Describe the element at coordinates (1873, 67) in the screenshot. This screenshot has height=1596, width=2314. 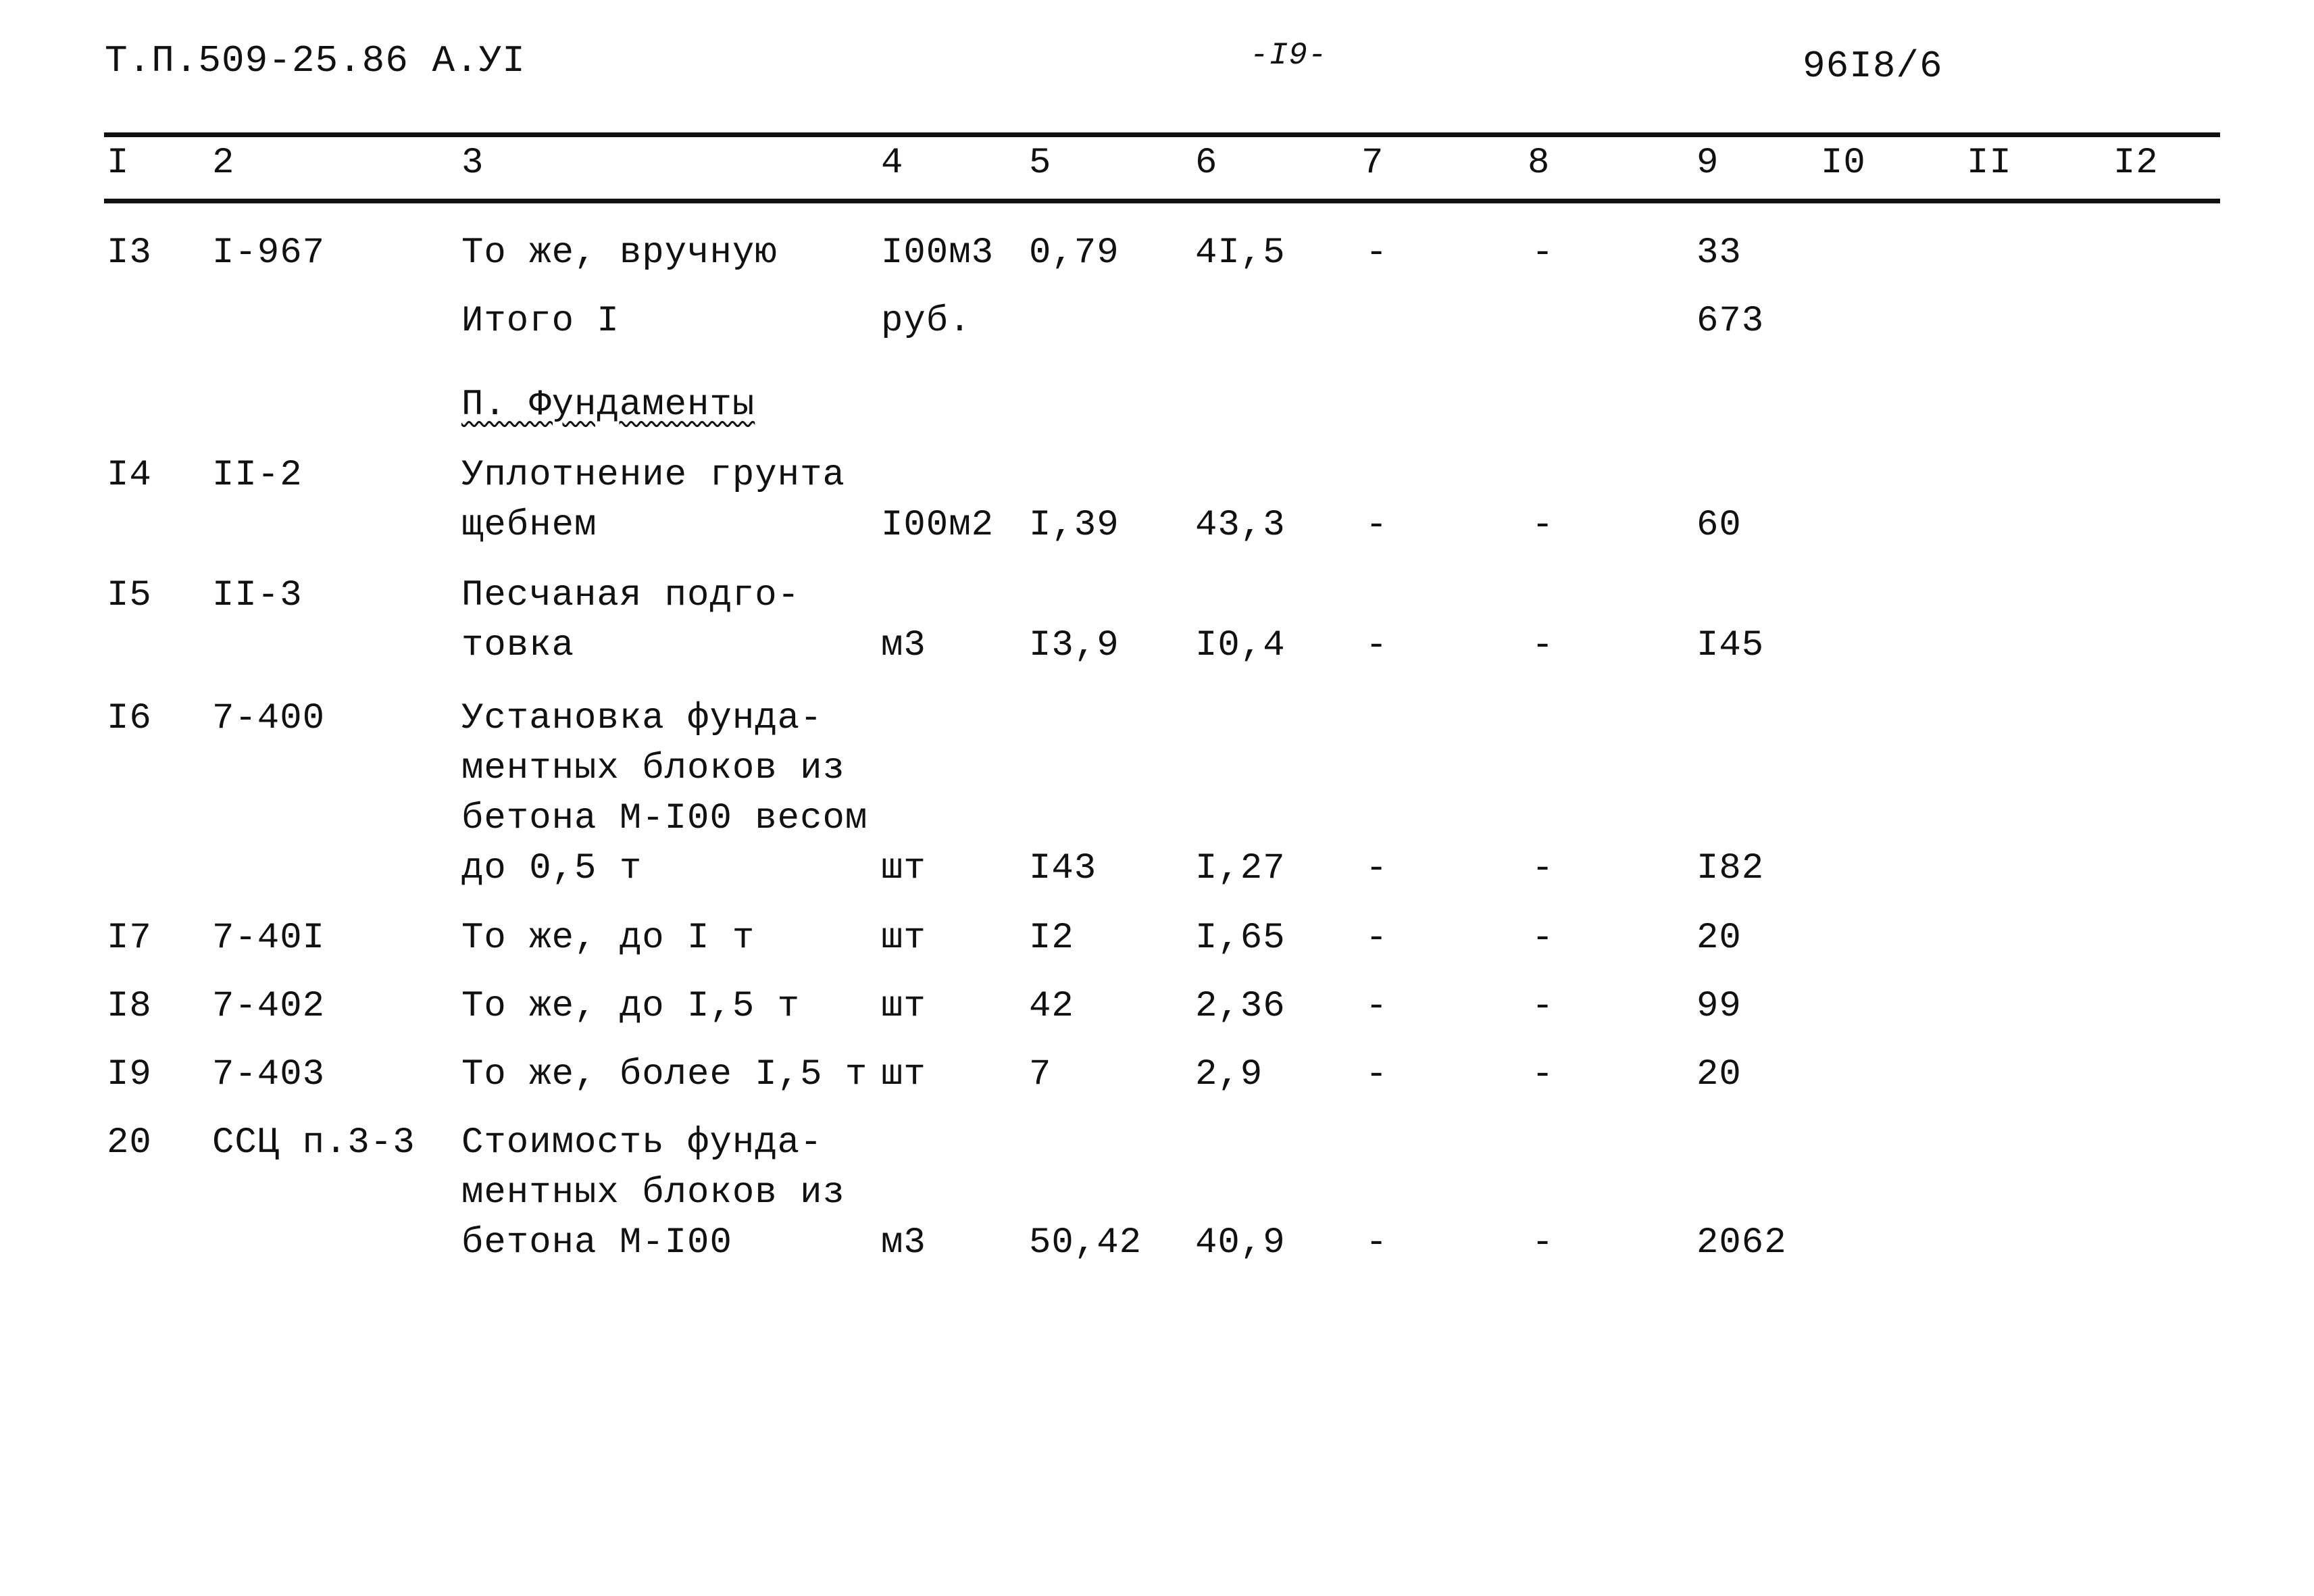
I see `sheet-code: 96I8/6` at that location.